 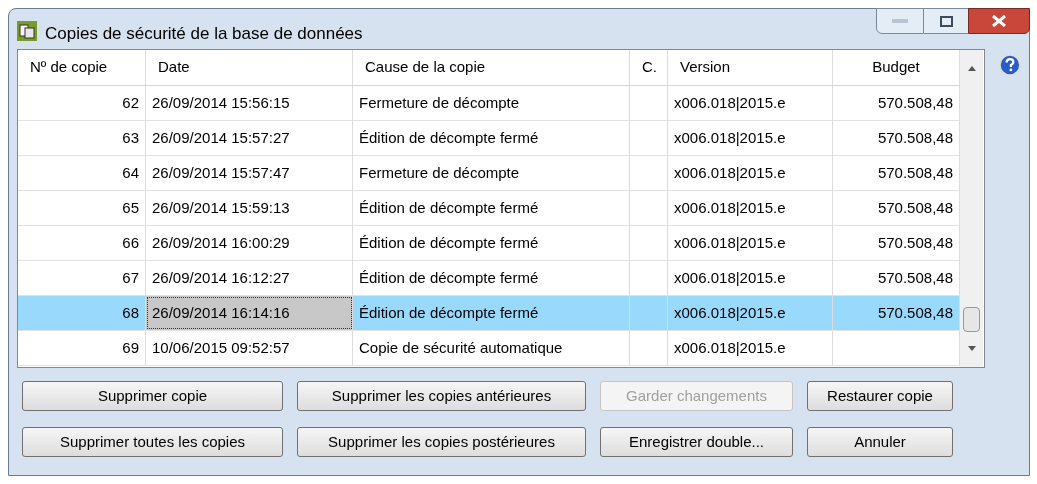 What do you see at coordinates (971, 319) in the screenshot?
I see `scroll-thumb` at bounding box center [971, 319].